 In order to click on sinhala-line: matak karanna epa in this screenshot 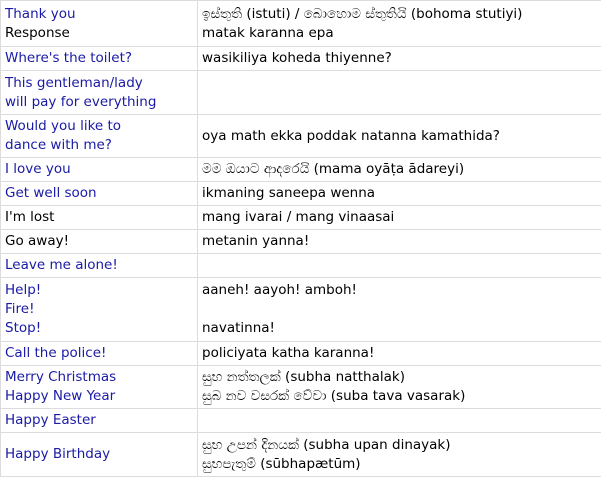, I will do `click(399, 33)`.